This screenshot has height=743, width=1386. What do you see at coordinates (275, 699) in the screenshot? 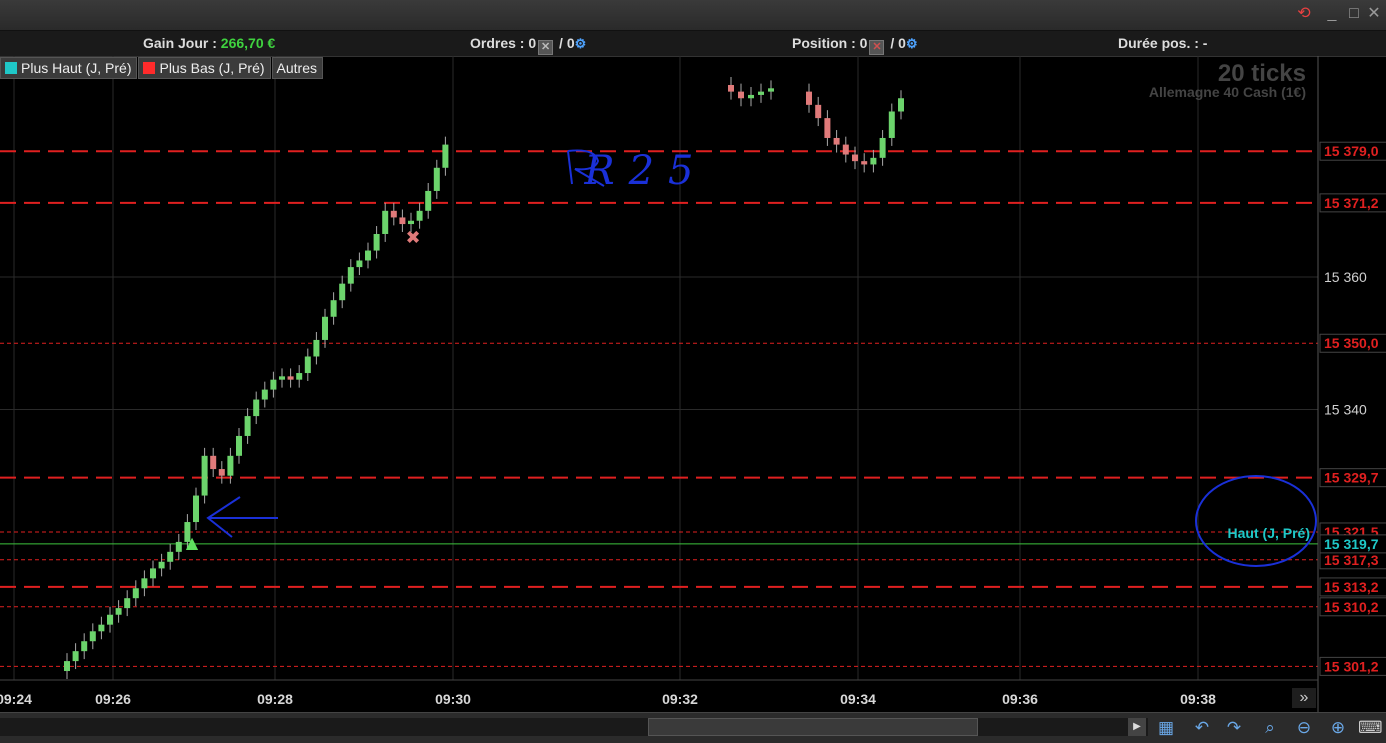
I see `x-tick-label: 09:28` at bounding box center [275, 699].